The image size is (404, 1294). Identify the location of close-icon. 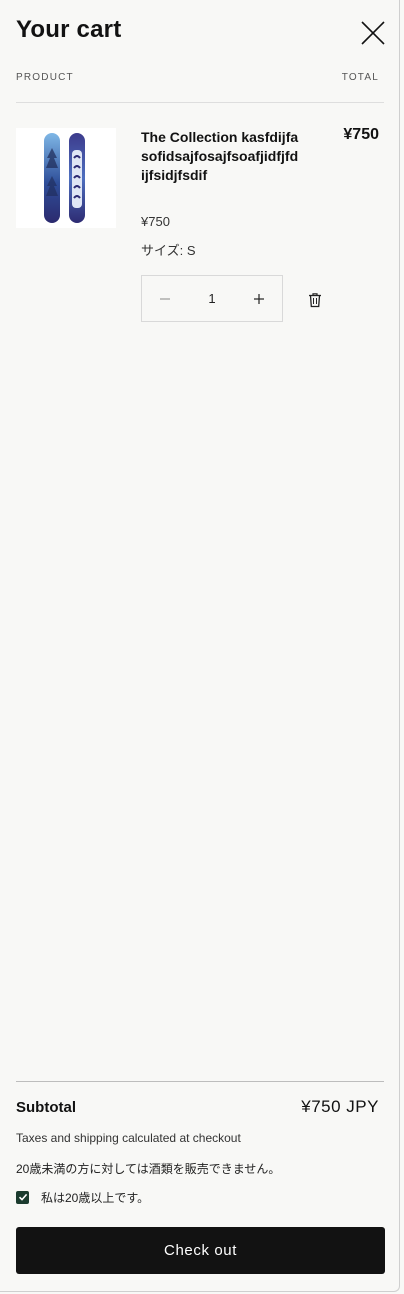
(373, 33).